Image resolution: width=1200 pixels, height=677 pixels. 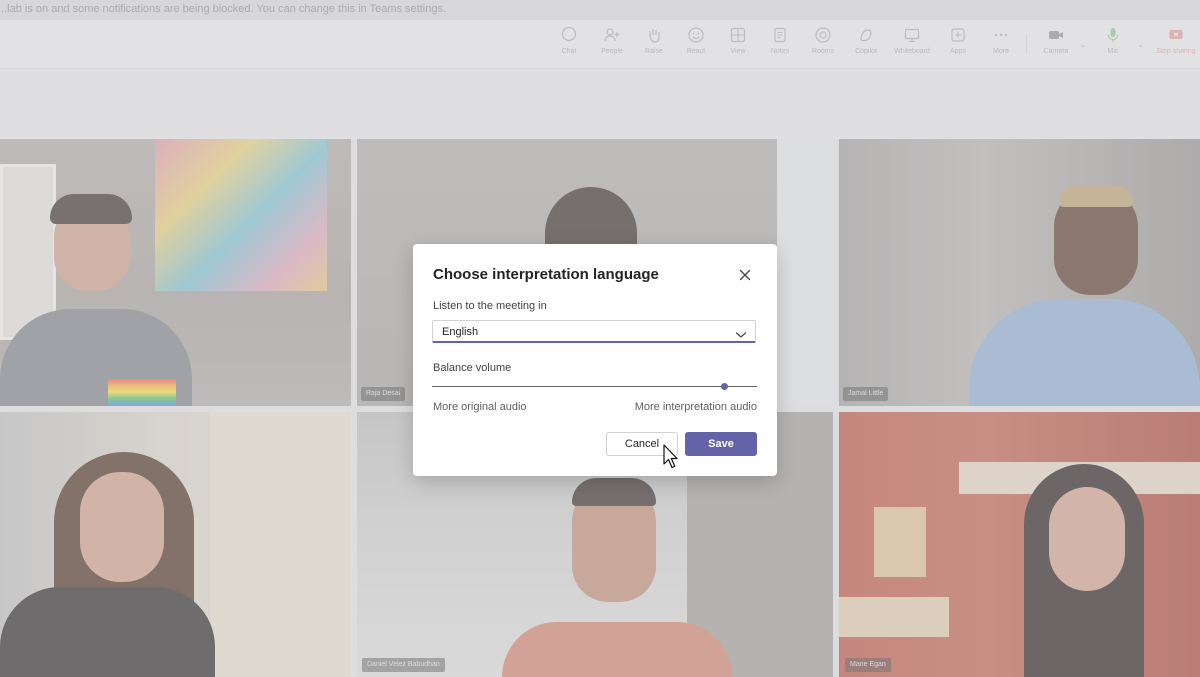 What do you see at coordinates (472, 368) in the screenshot?
I see `balance-volume-label: Balance volume` at bounding box center [472, 368].